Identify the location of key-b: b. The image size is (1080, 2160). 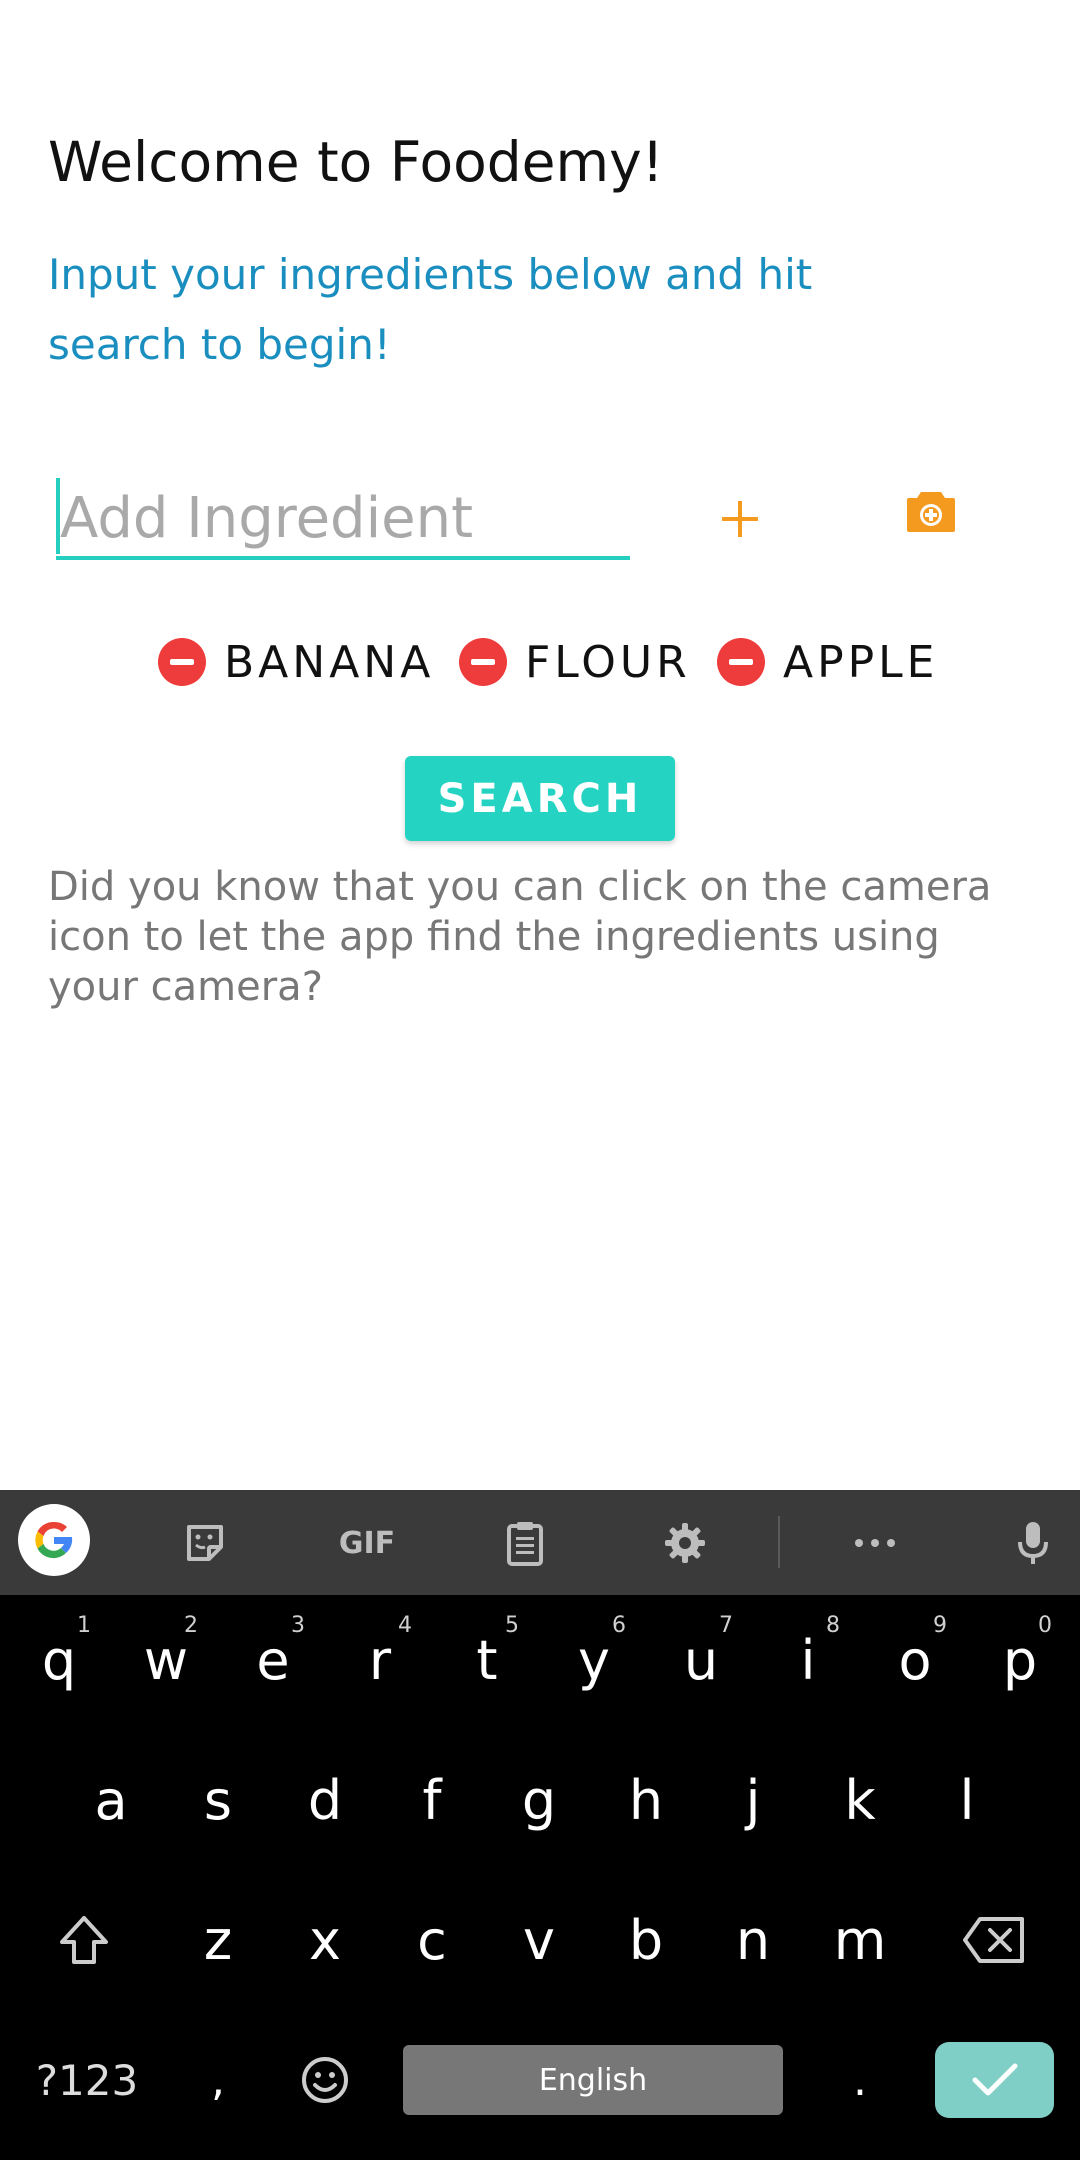
(646, 1940).